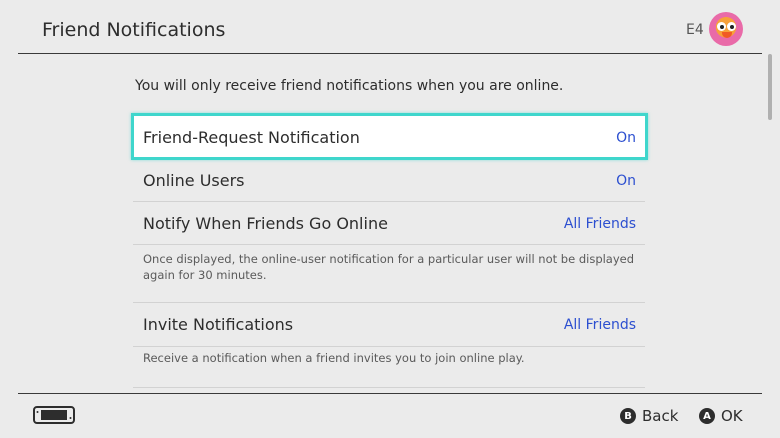 The image size is (780, 438). Describe the element at coordinates (390, 27) in the screenshot. I see `header: Friend Notifications E4` at that location.